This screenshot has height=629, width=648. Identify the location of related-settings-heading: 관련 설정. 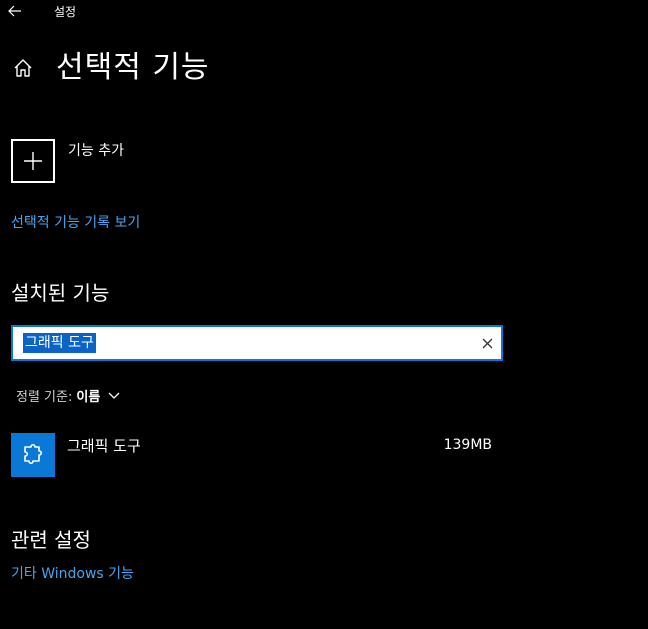
(51, 540).